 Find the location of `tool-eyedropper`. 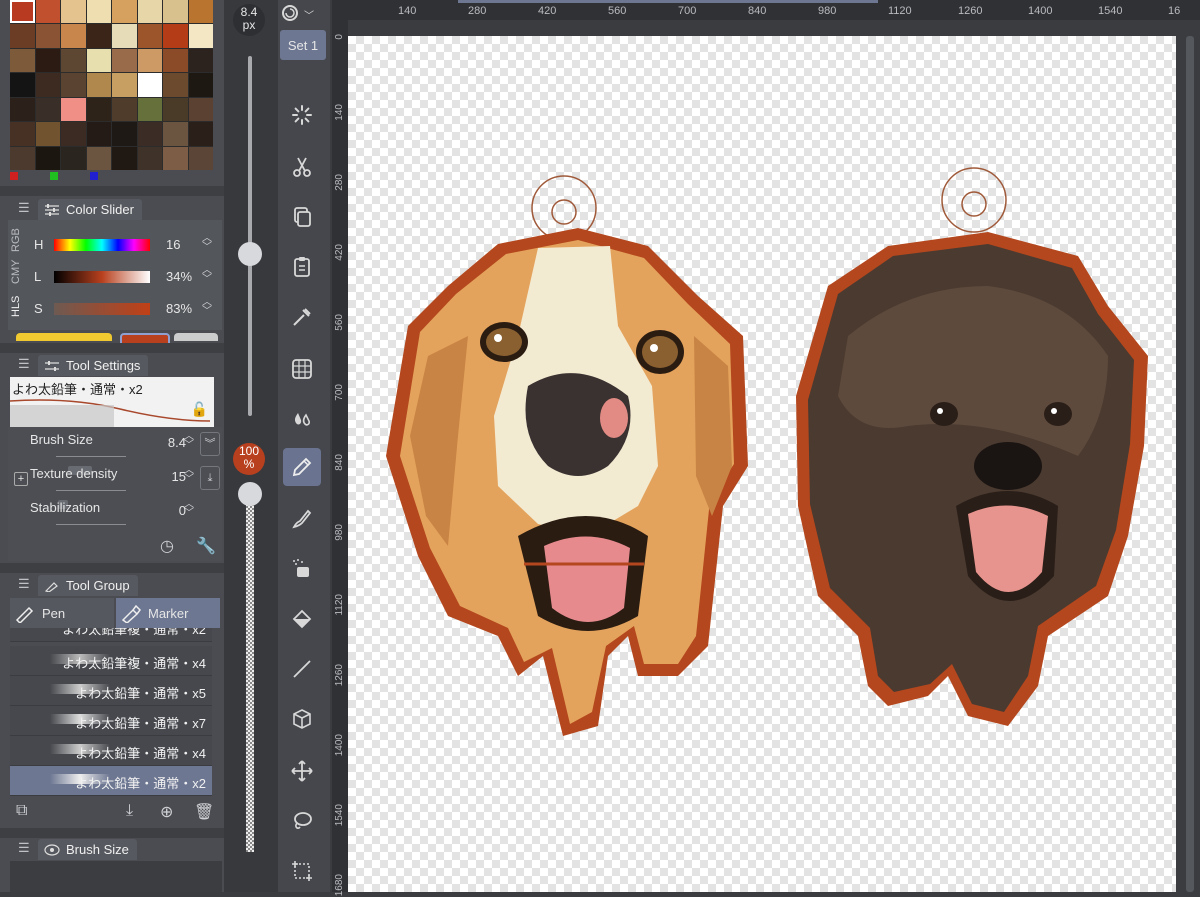

tool-eyedropper is located at coordinates (302, 317).